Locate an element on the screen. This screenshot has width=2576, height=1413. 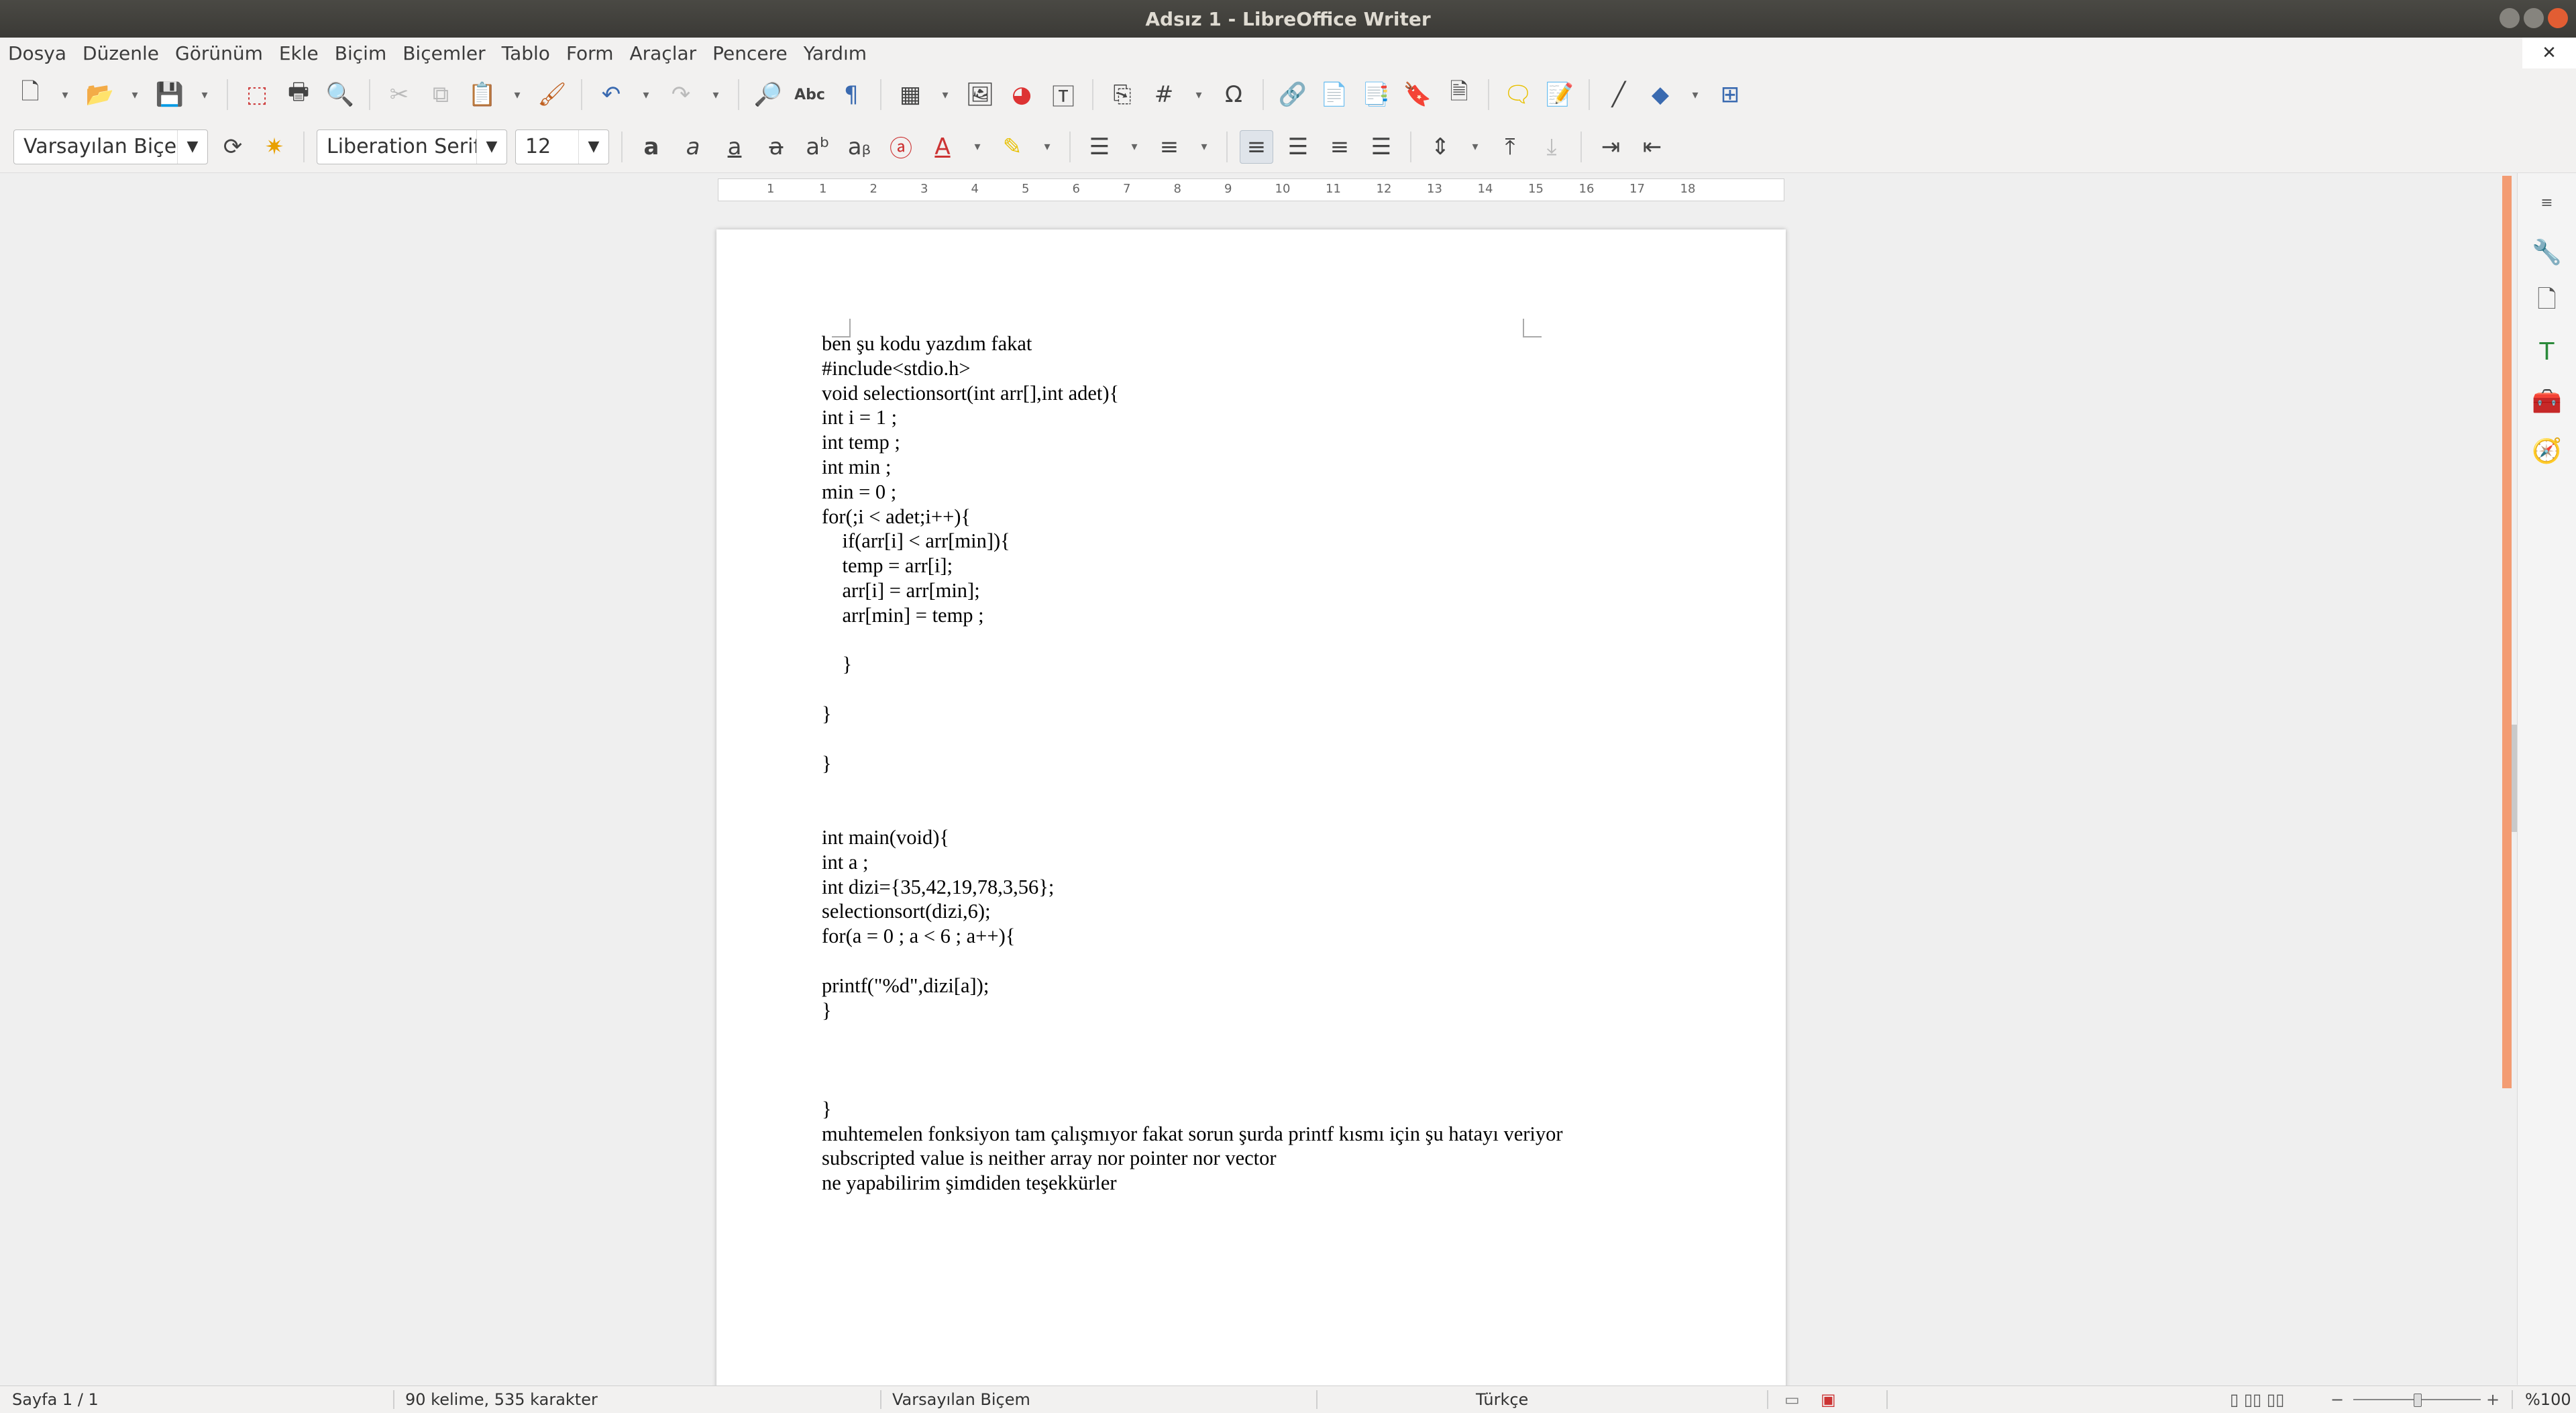
zoom-slider is located at coordinates (2417, 1399).